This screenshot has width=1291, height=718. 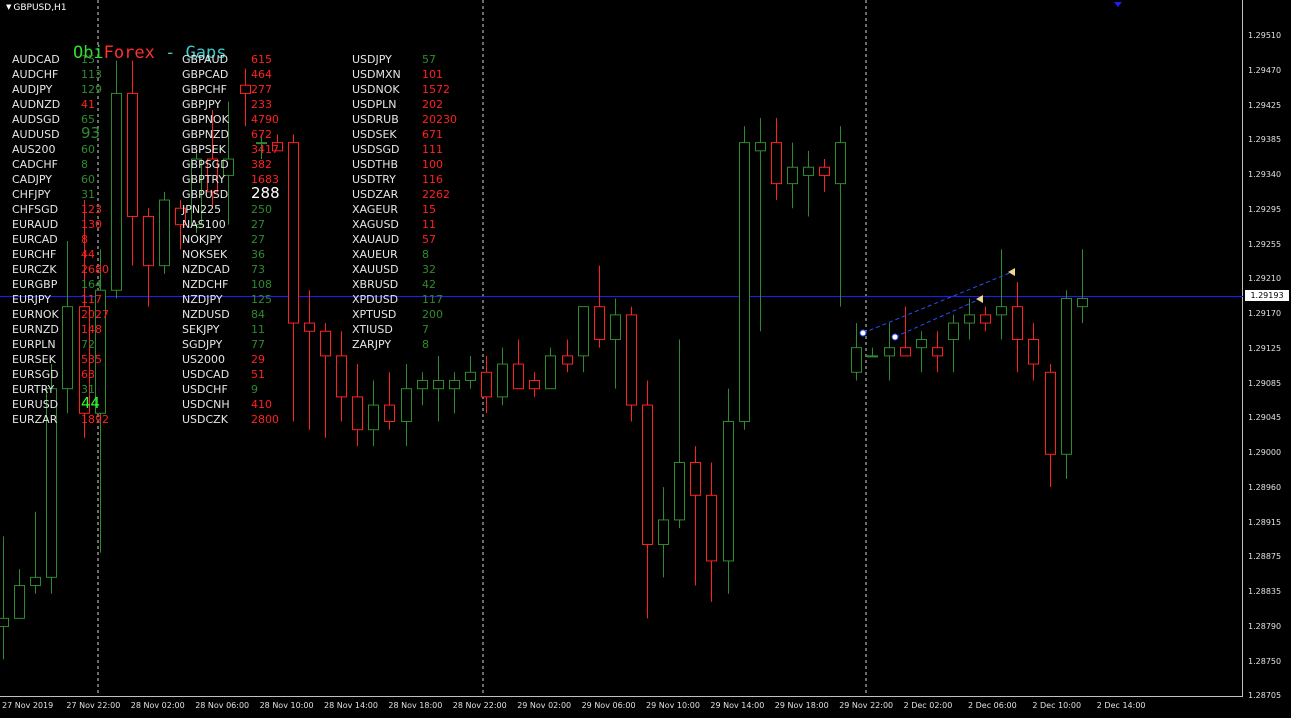 What do you see at coordinates (33, 389) in the screenshot?
I see `gap-symbol: EURTRY` at bounding box center [33, 389].